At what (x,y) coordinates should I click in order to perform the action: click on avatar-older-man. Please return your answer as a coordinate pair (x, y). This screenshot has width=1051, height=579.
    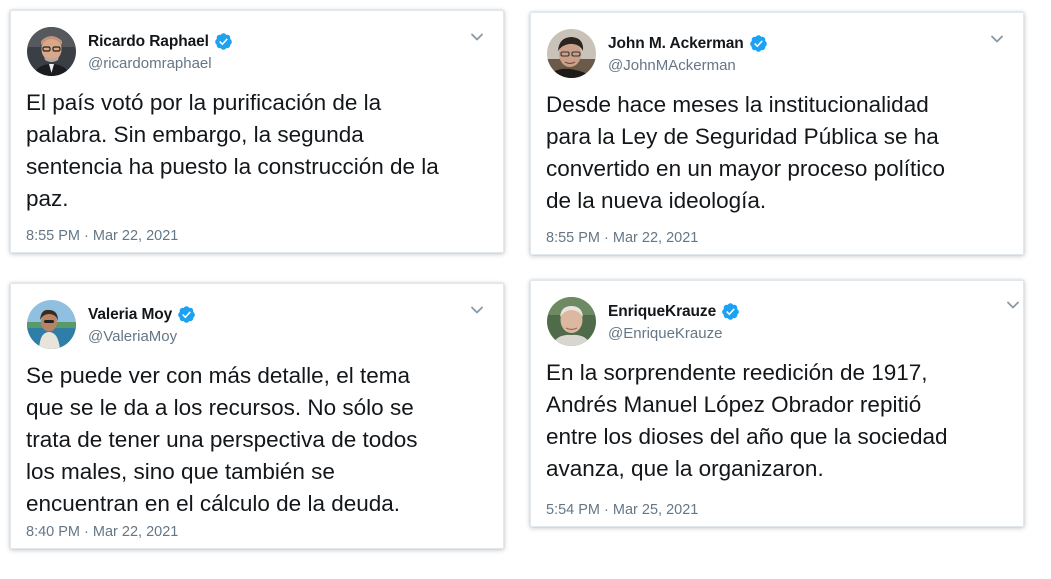
    Looking at the image, I should click on (571, 321).